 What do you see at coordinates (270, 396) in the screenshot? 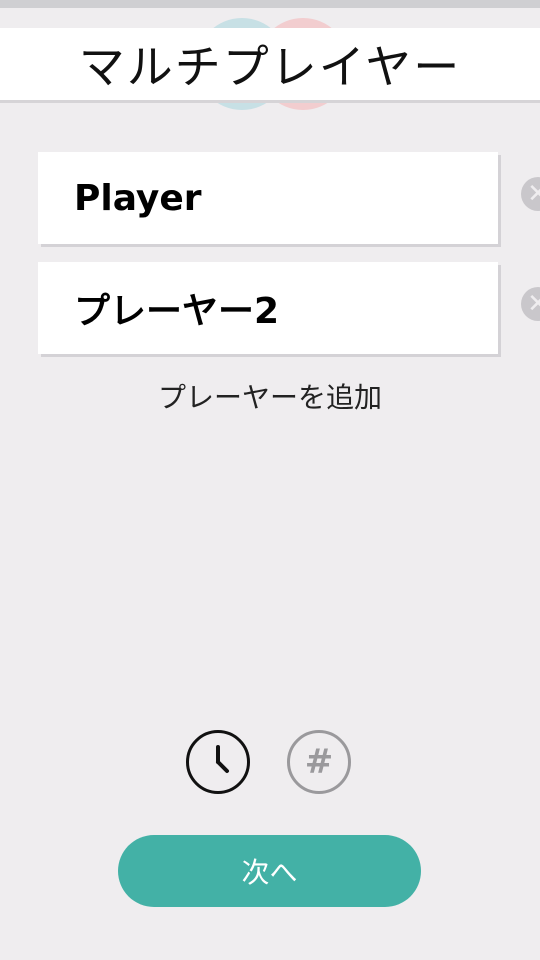
I see `add-player-button: プレーヤーを追加` at bounding box center [270, 396].